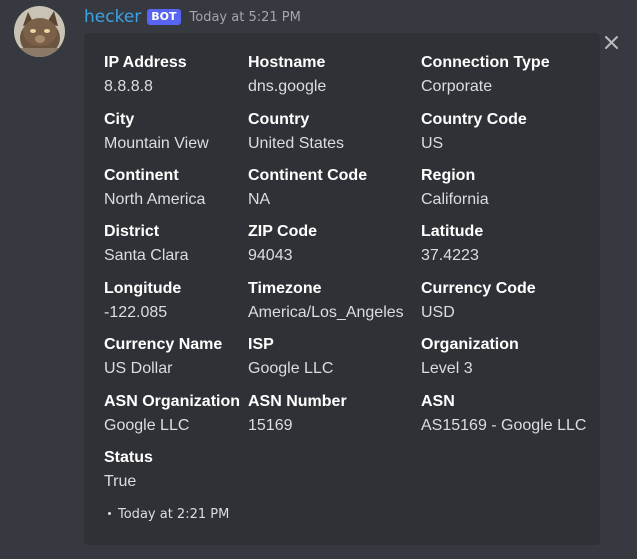 The image size is (637, 559). What do you see at coordinates (504, 425) in the screenshot?
I see `field-value: AS15169 - Google LLC` at bounding box center [504, 425].